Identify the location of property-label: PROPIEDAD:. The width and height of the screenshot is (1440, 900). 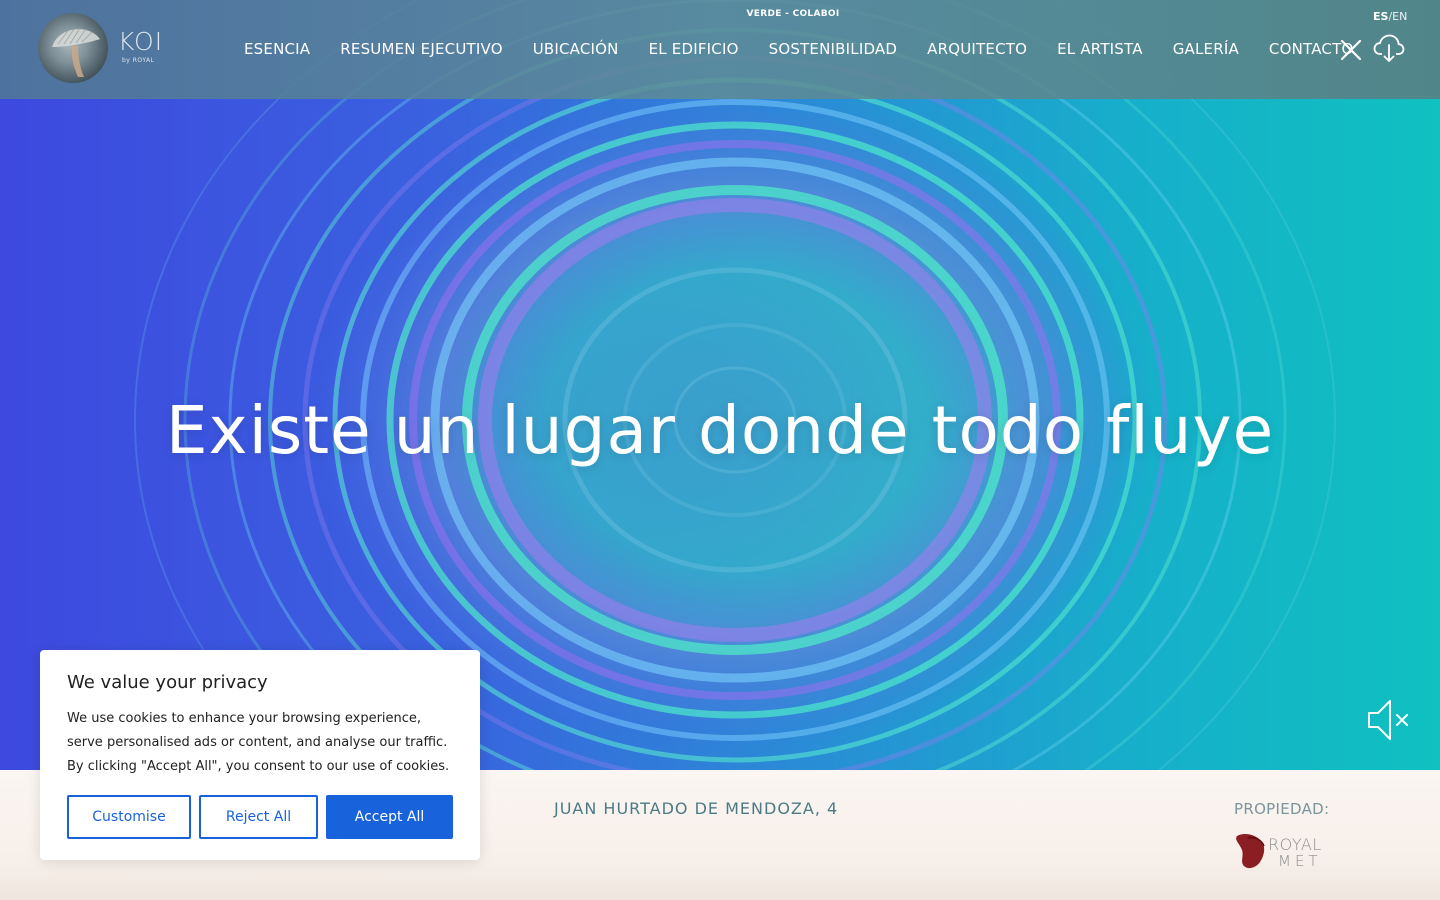
(1282, 809).